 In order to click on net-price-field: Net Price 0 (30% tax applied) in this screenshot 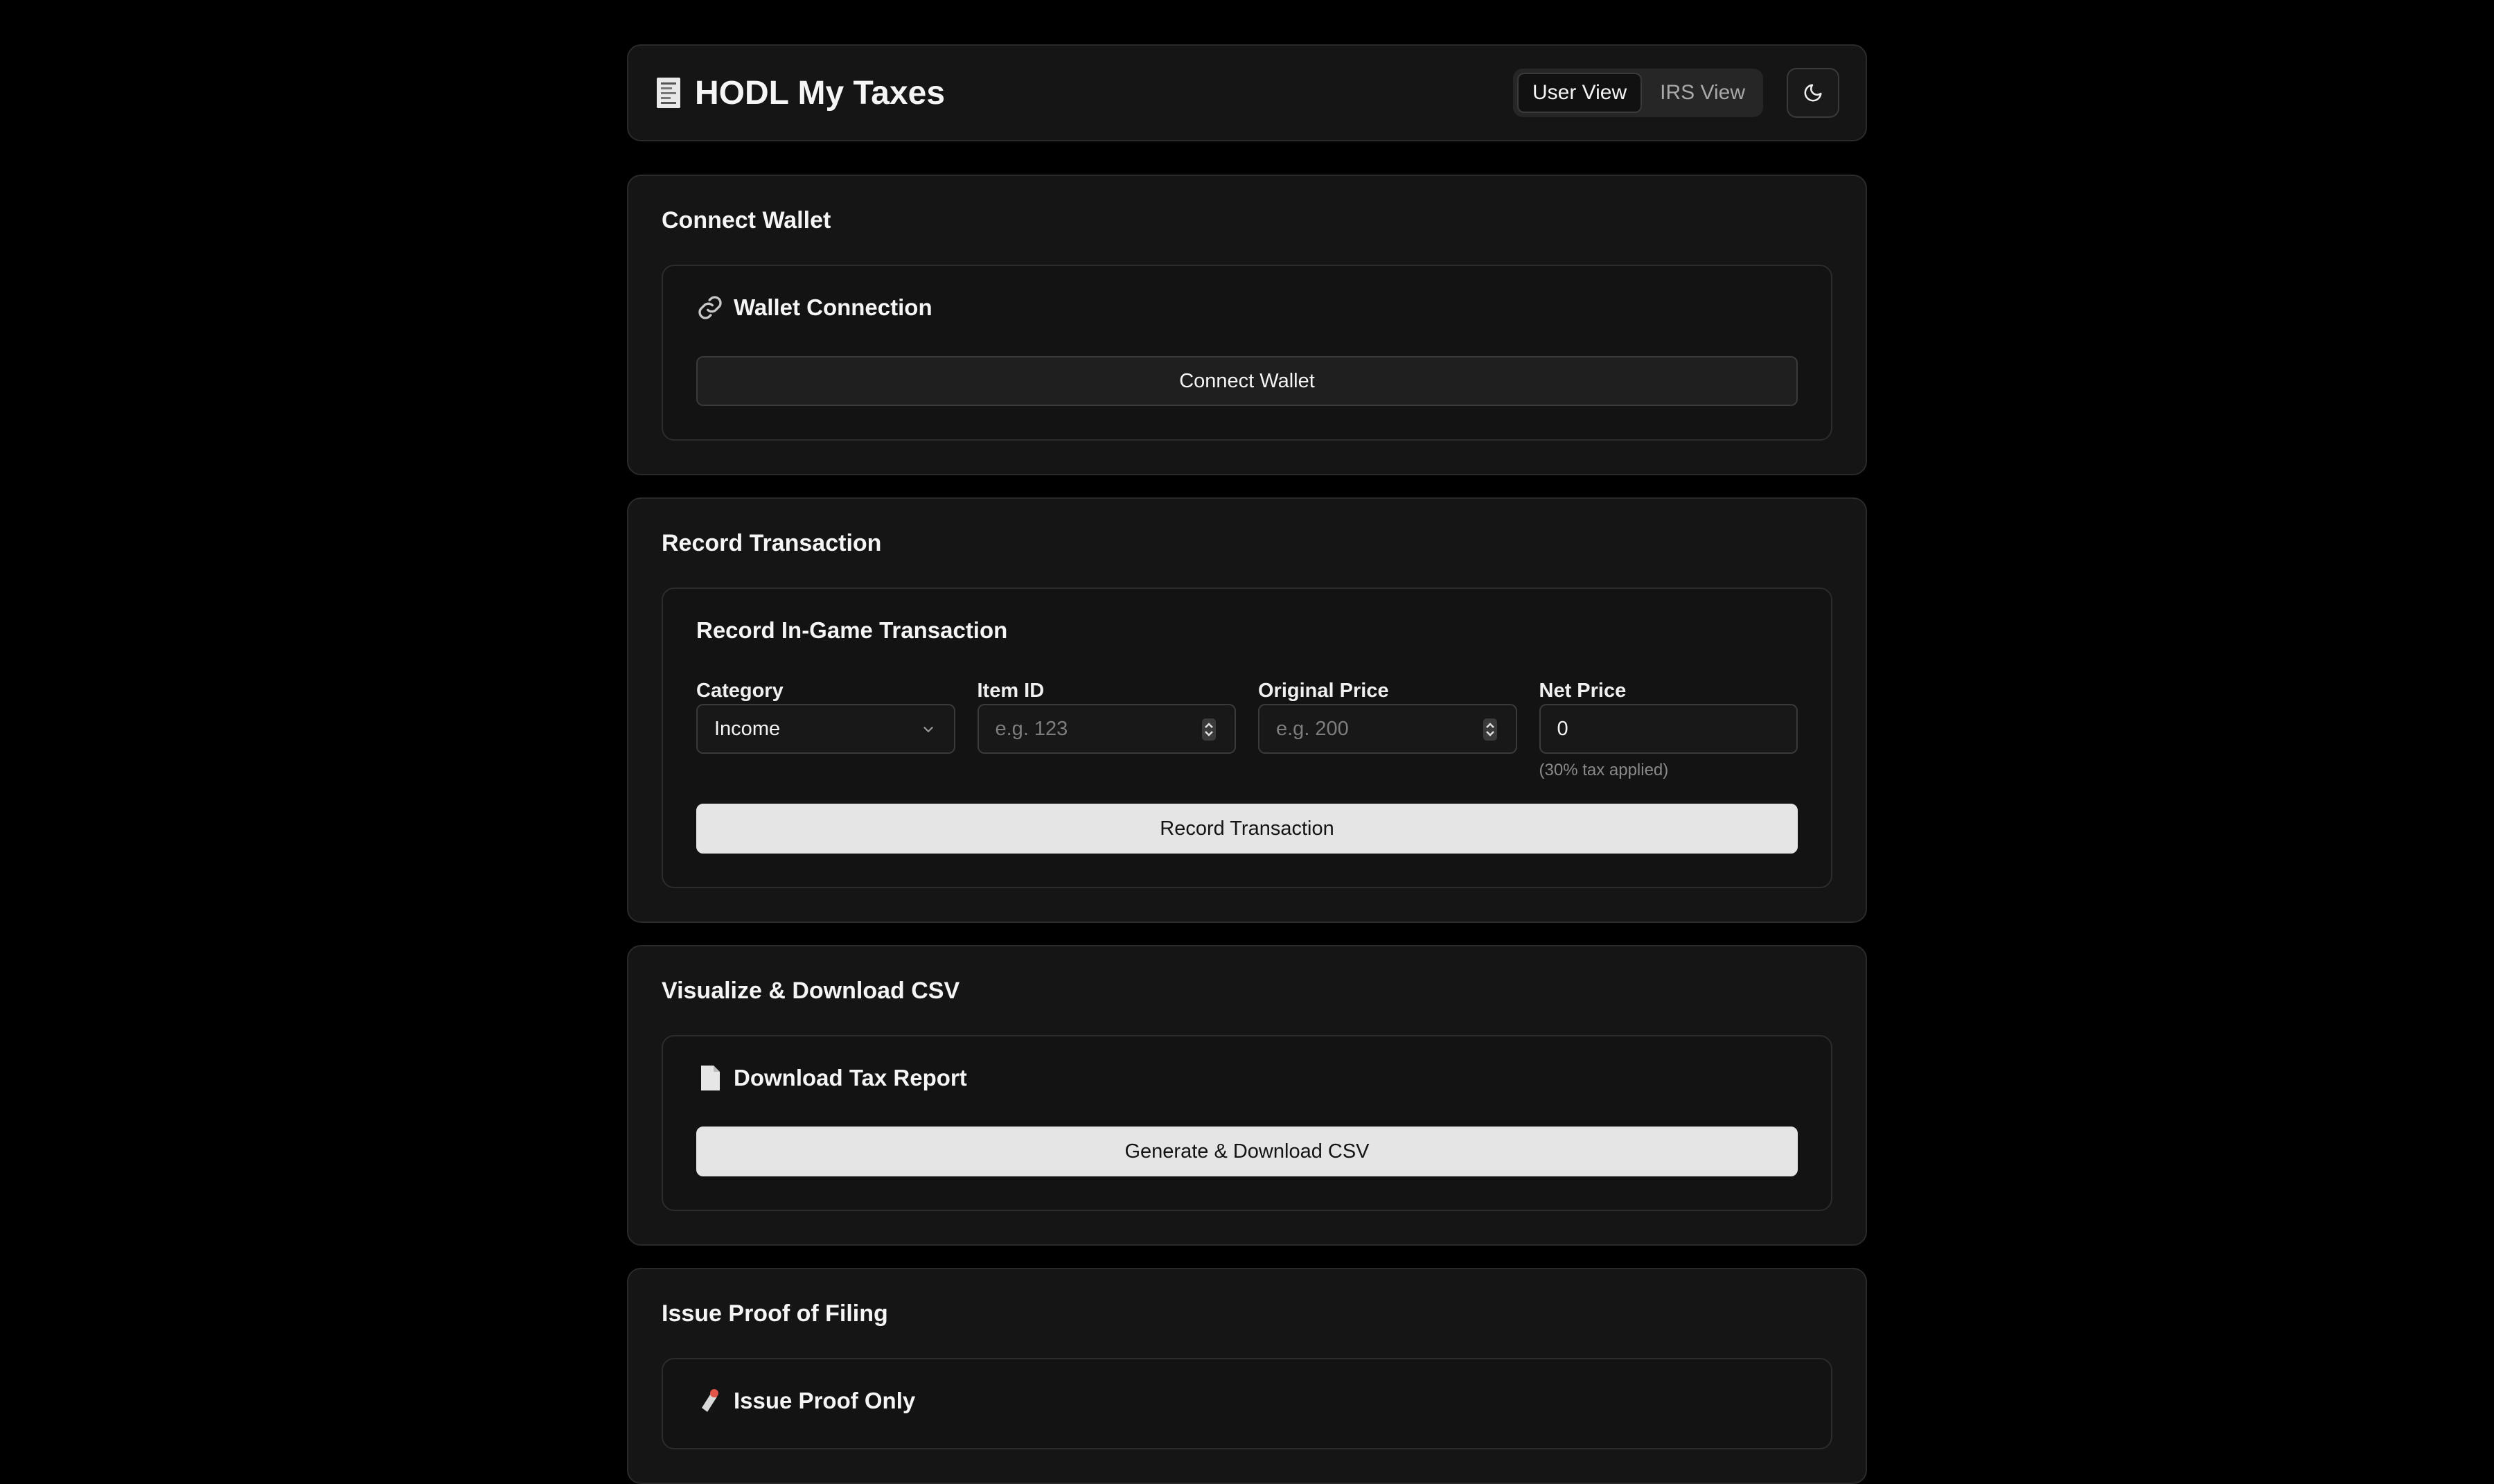, I will do `click(1669, 729)`.